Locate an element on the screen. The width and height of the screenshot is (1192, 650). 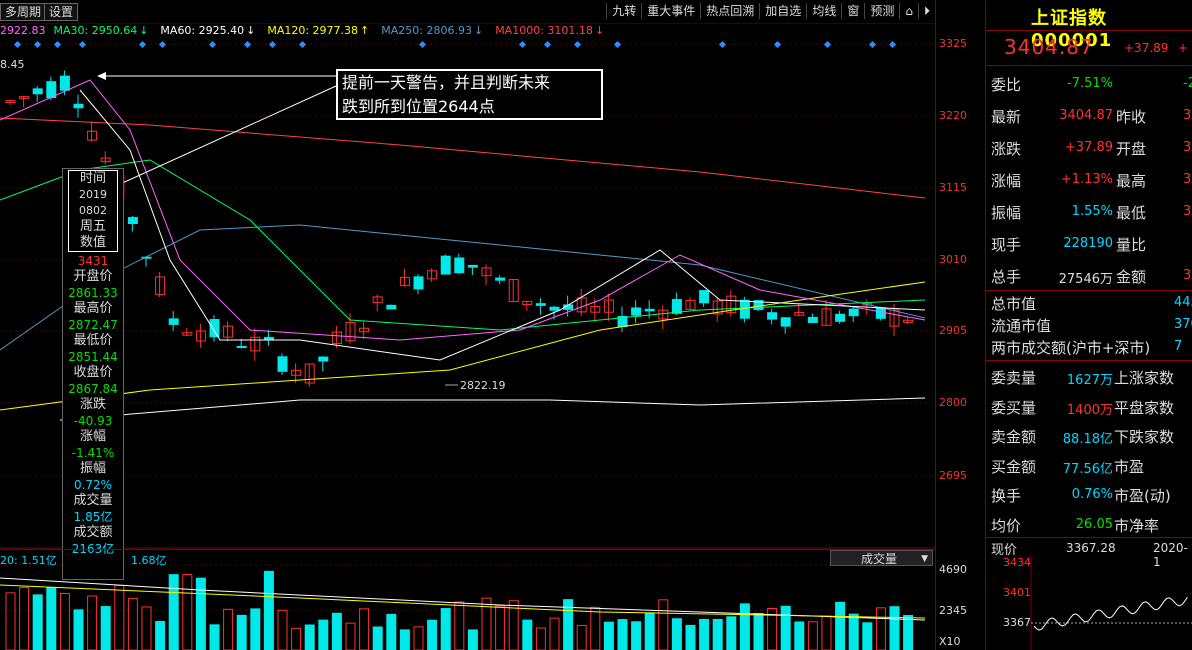
info-amp-label: 振幅 is located at coordinates (92, 468).